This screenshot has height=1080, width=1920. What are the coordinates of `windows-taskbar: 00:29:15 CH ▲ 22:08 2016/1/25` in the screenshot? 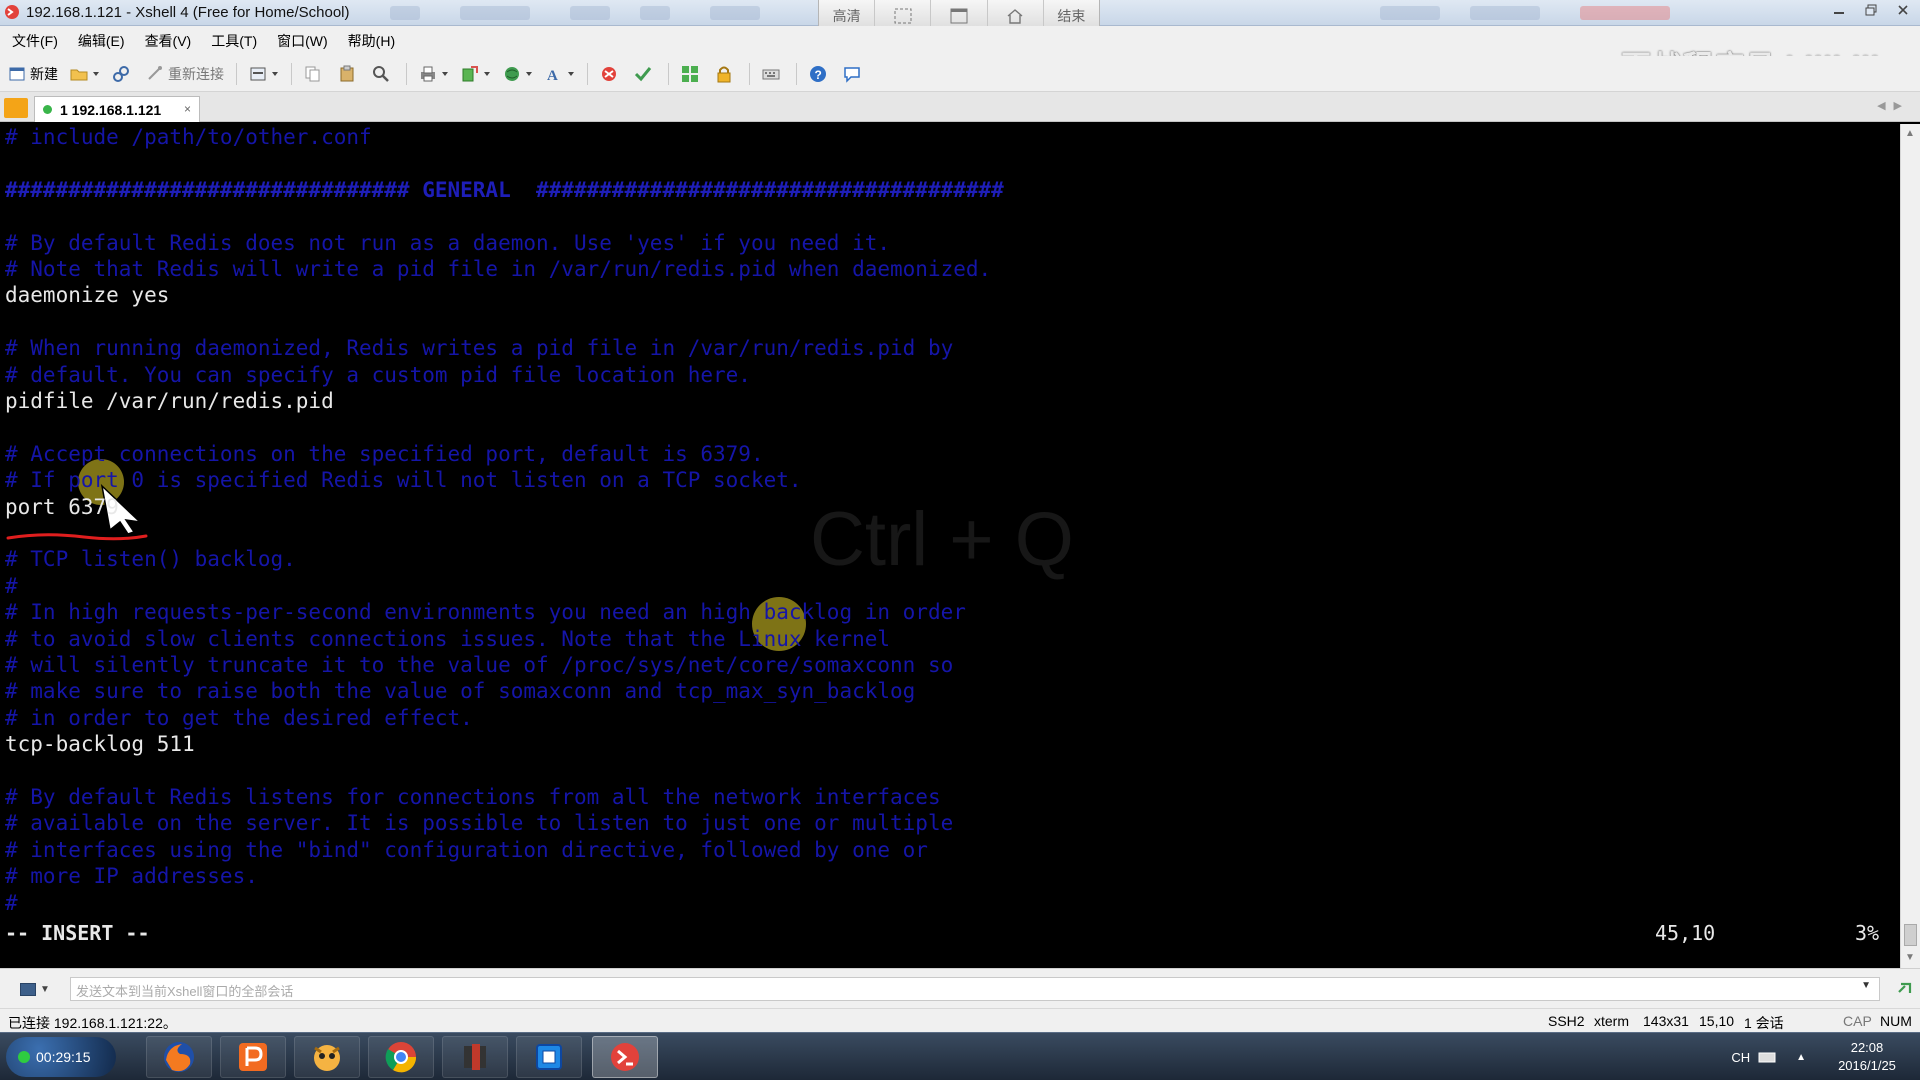 It's located at (960, 1056).